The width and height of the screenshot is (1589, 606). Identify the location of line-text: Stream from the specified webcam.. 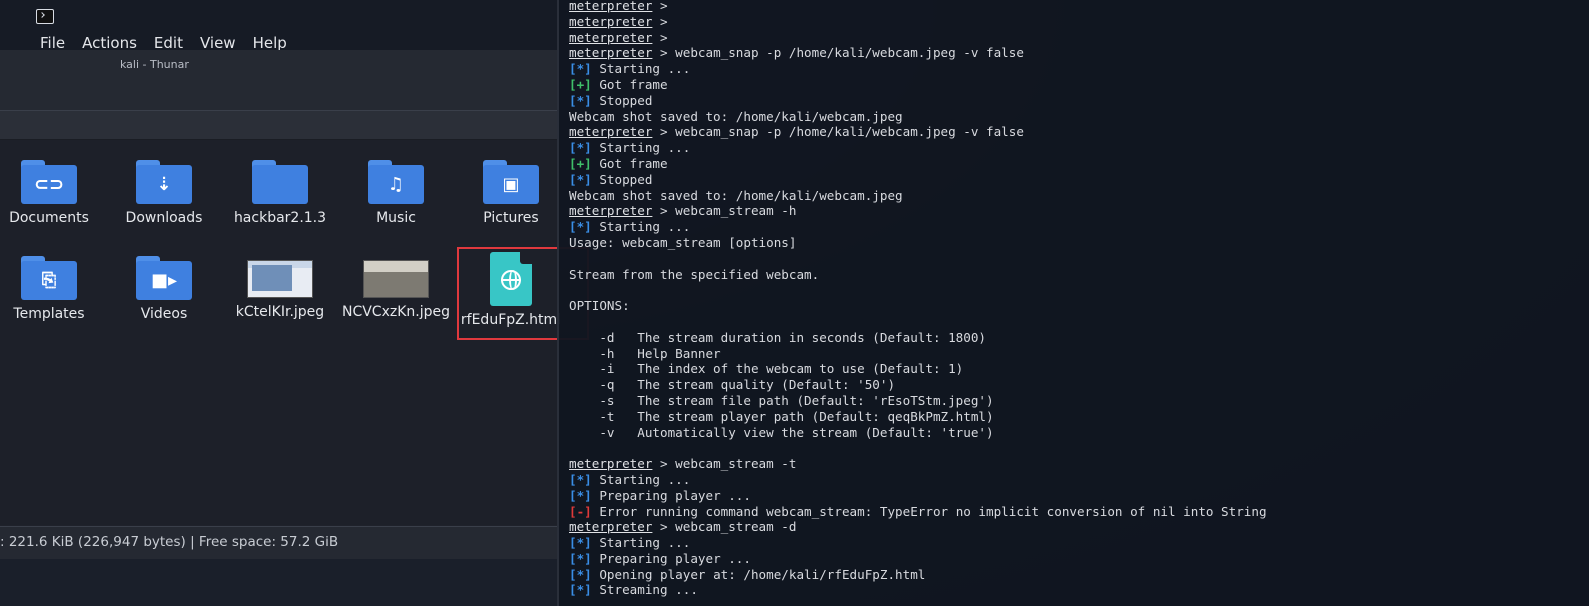
(694, 274).